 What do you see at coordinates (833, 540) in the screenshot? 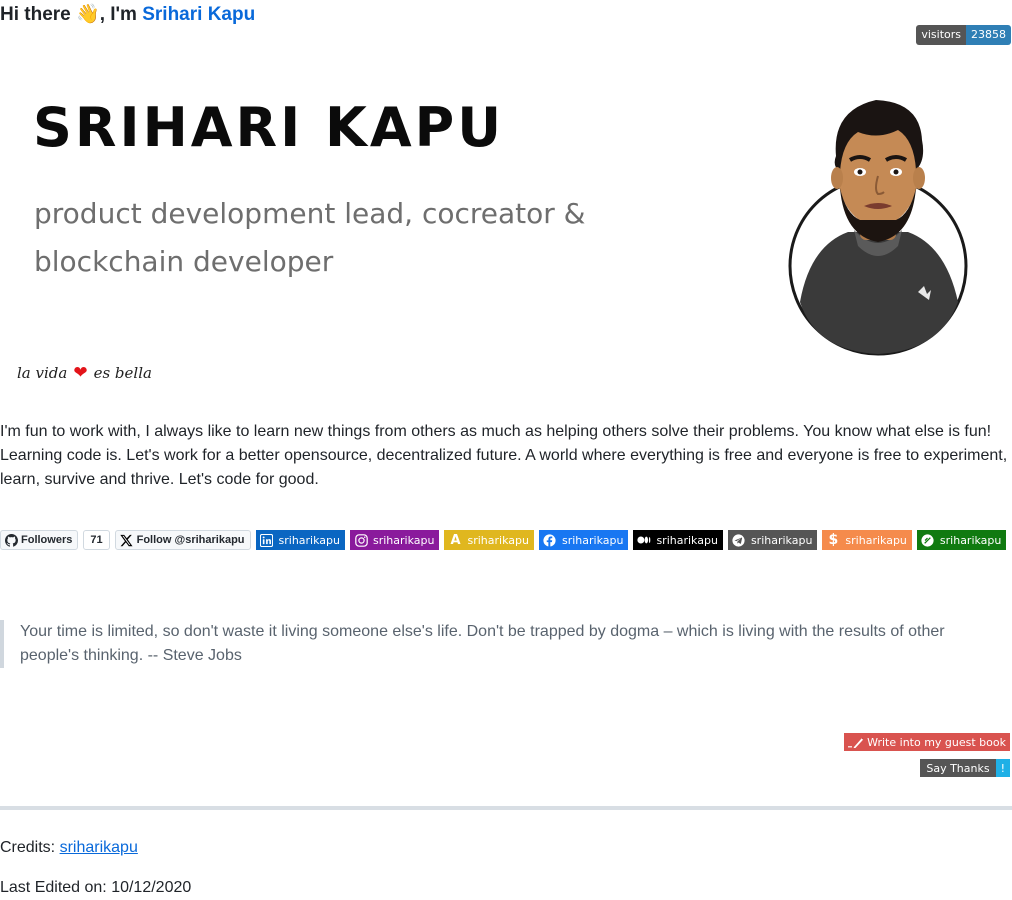
I see `stackshare-icon: $` at bounding box center [833, 540].